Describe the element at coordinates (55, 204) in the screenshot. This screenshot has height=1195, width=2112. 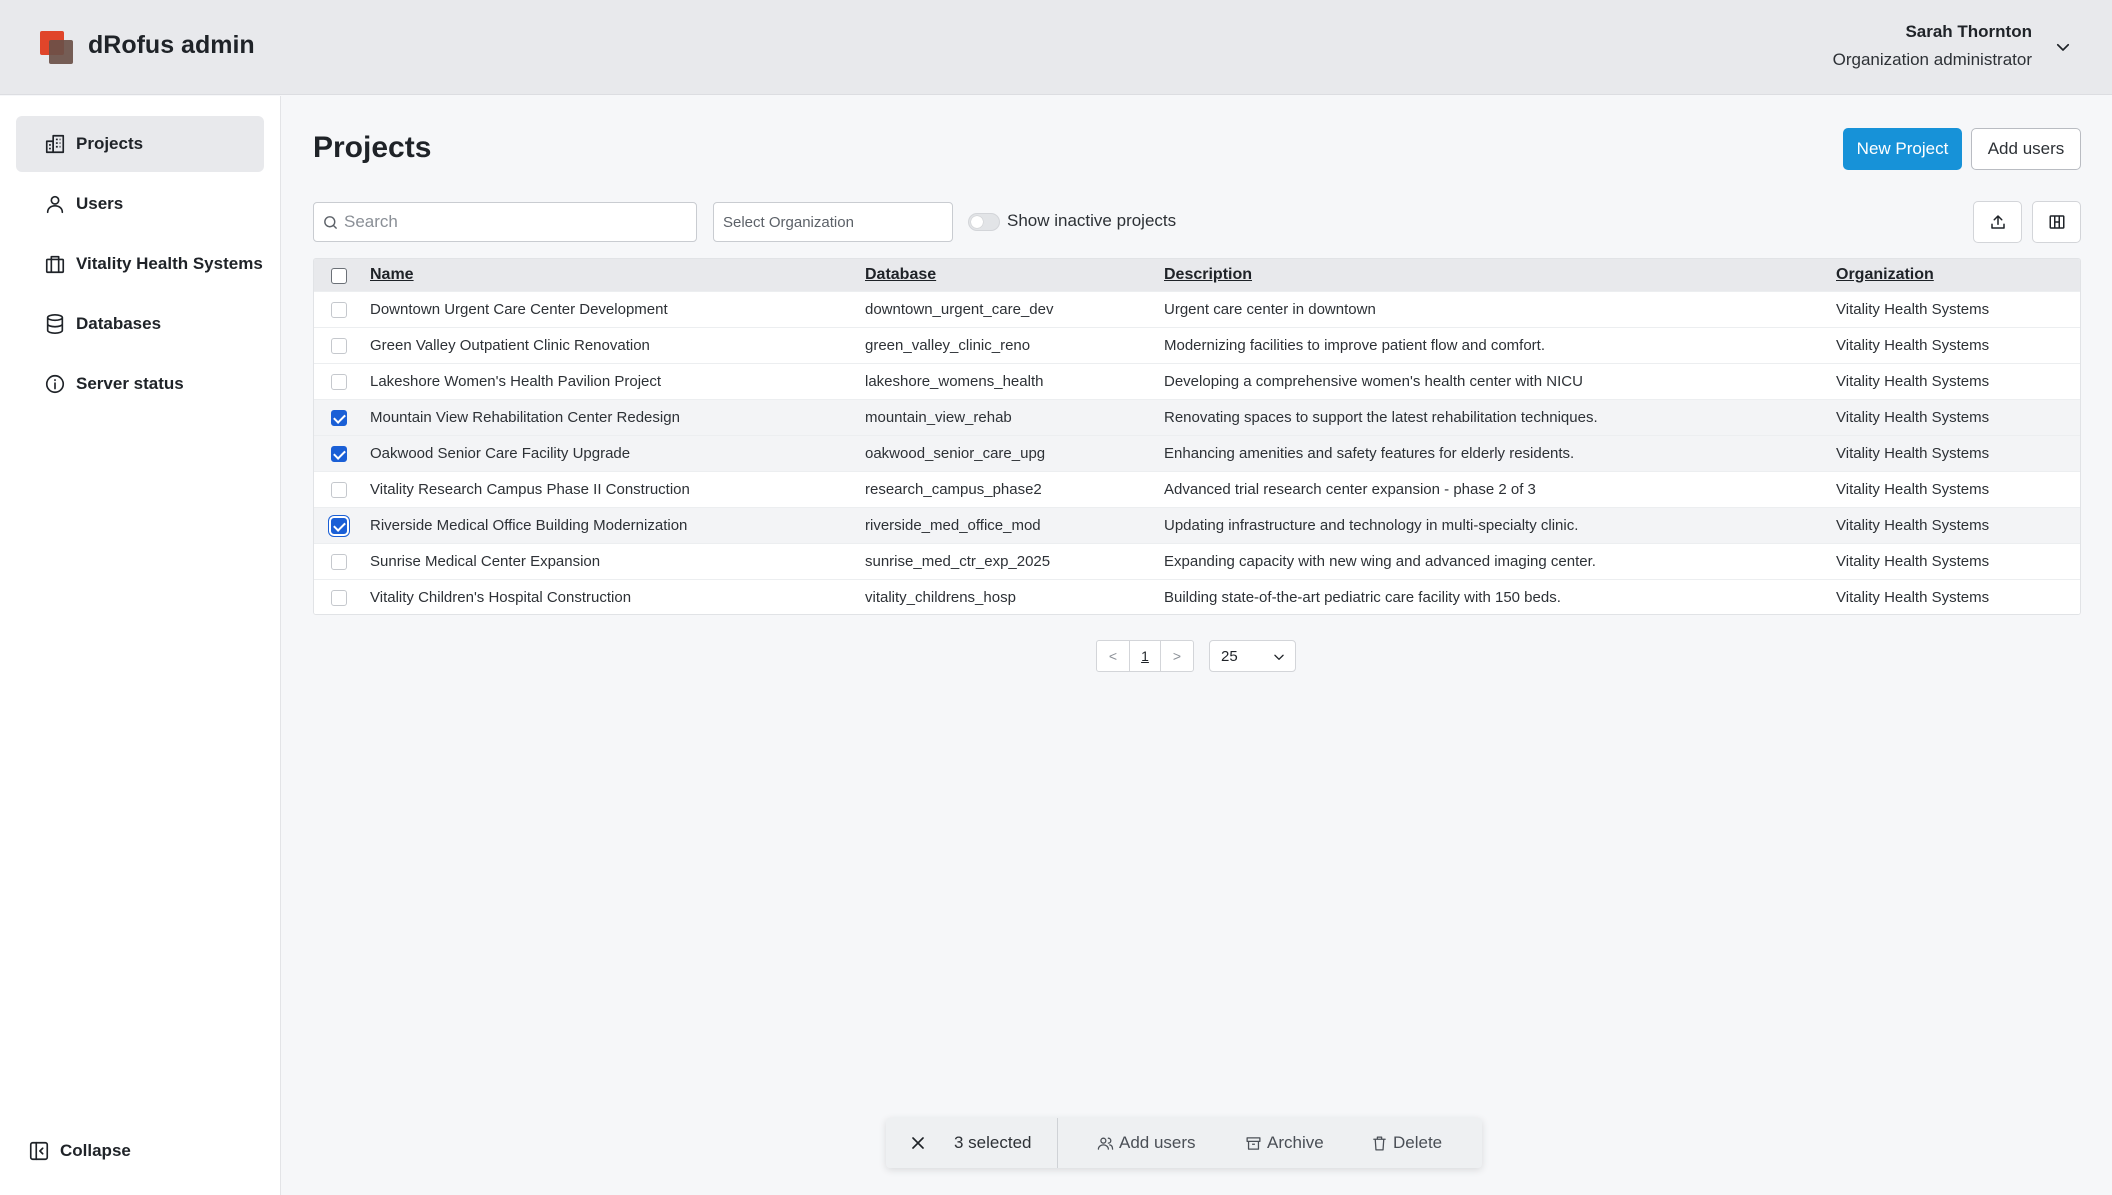
I see `user-icon` at that location.